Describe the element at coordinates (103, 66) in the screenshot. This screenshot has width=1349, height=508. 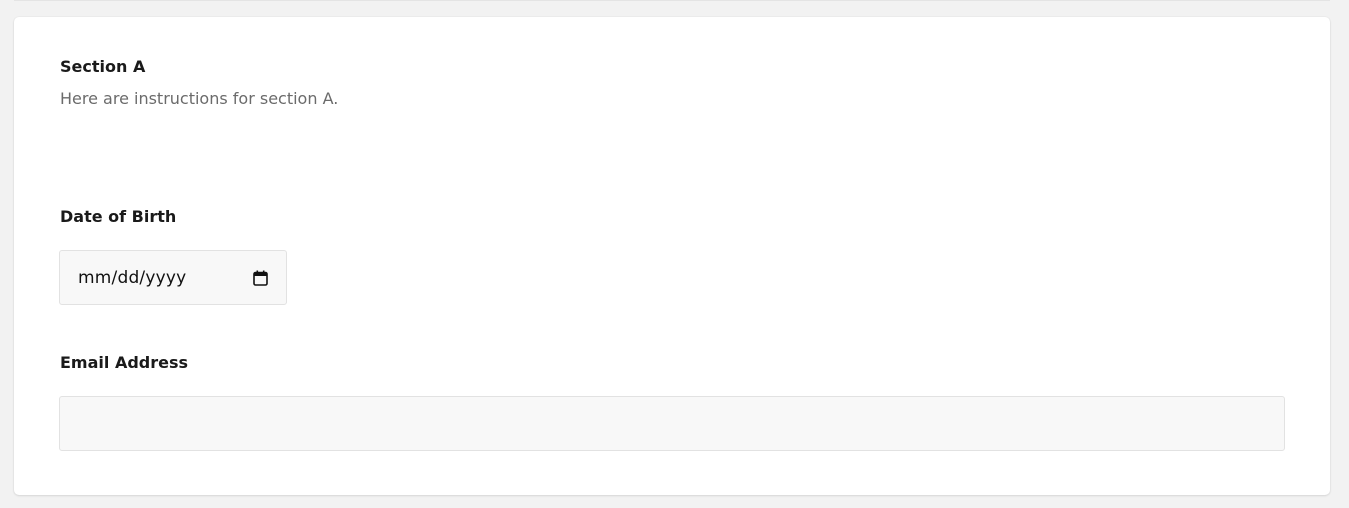
I see `section-title: Section A` at that location.